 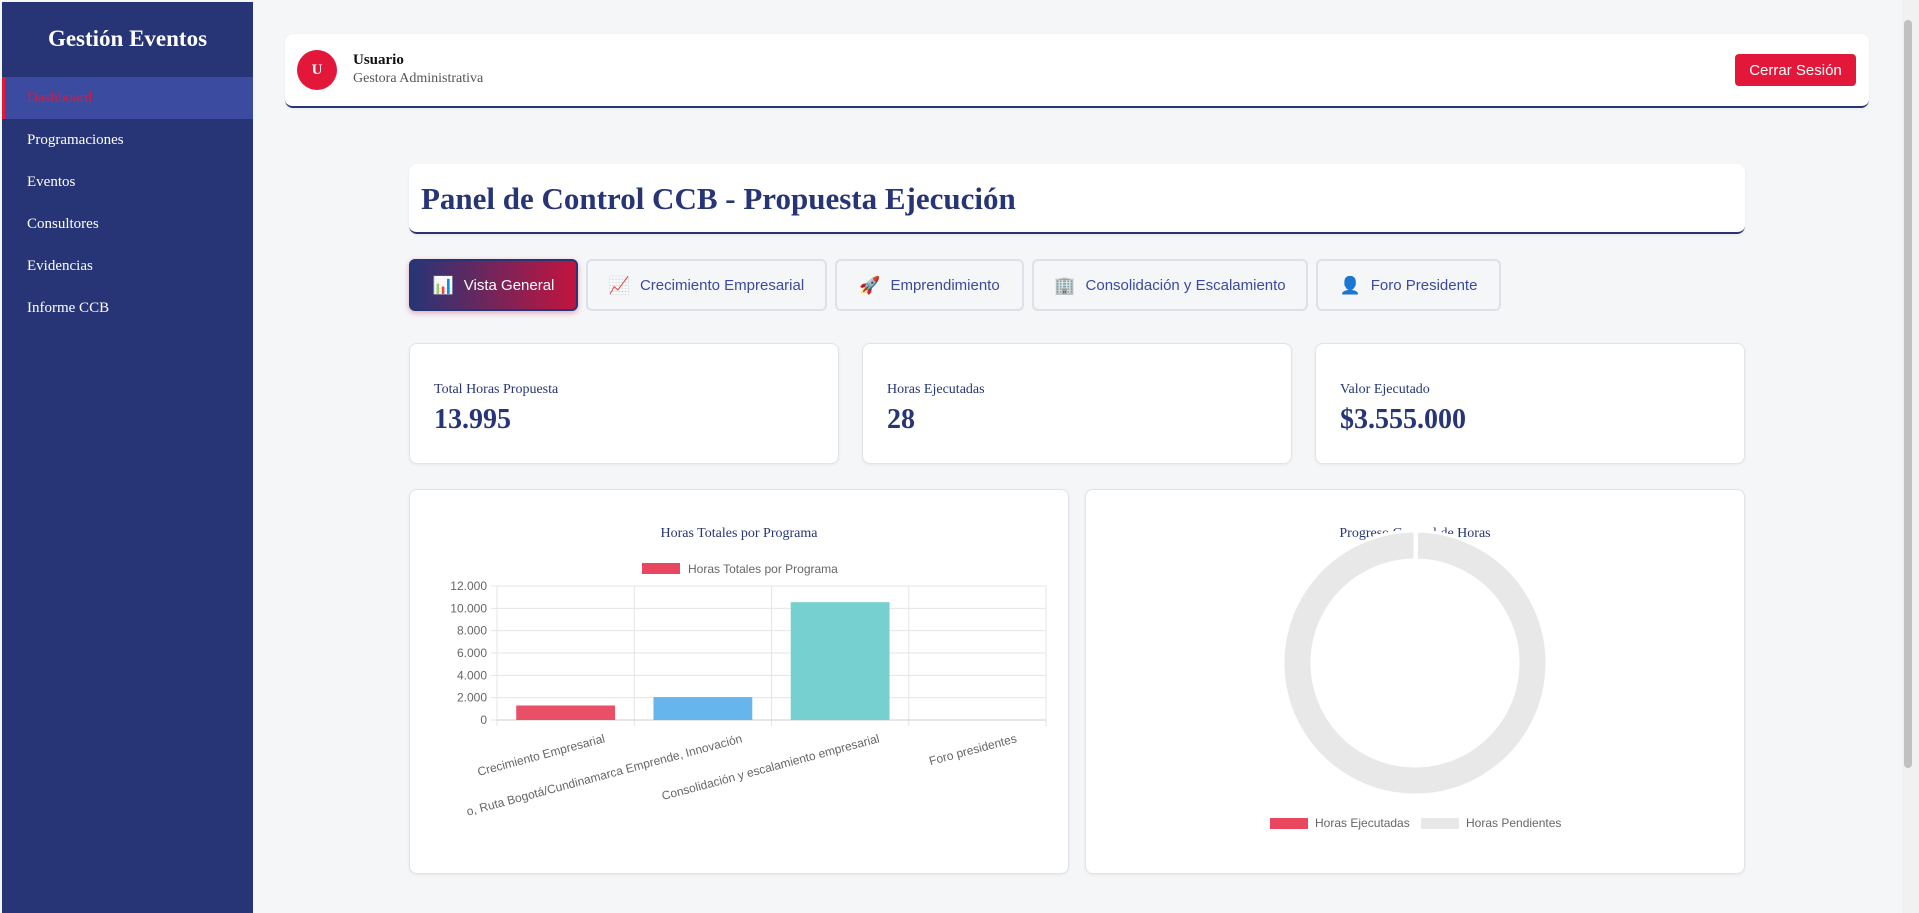 I want to click on tab-emprendimiento: 🚀 Emprendimiento, so click(x=929, y=285).